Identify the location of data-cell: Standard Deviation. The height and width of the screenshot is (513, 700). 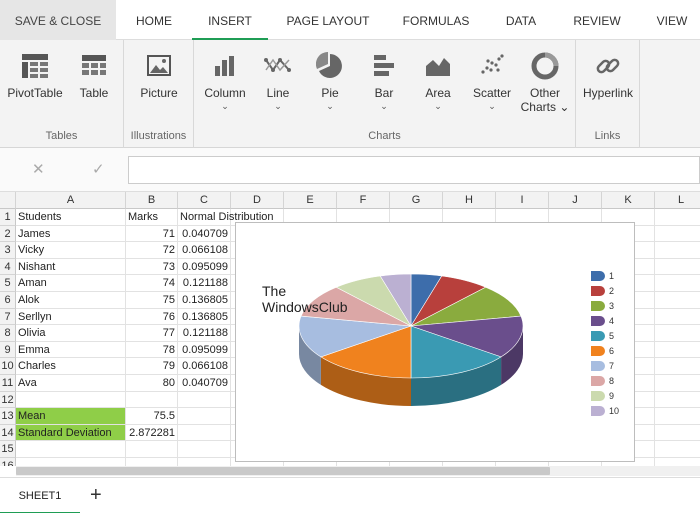
(71, 433).